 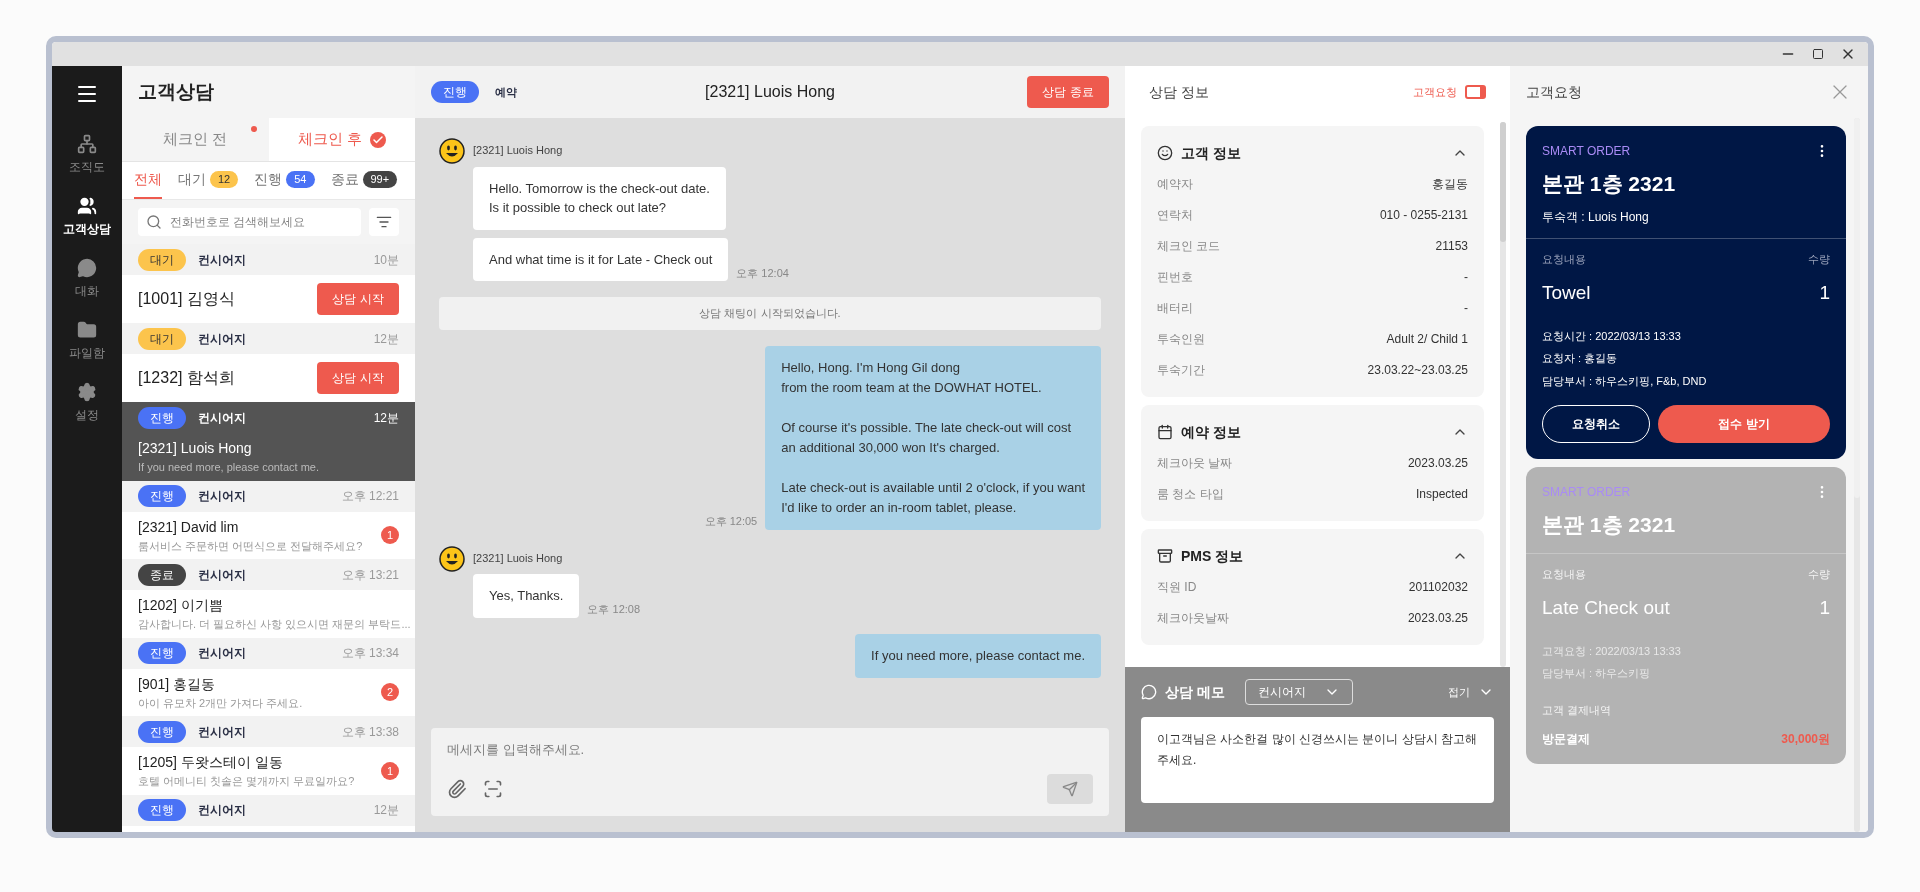 I want to click on filter-tab: 진행 54, so click(x=284, y=180).